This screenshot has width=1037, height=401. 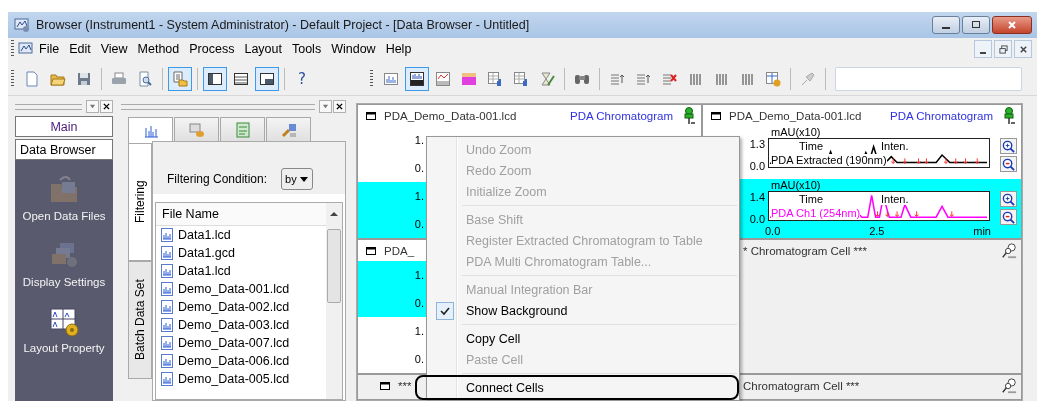 I want to click on corner-layout-button, so click(x=267, y=78).